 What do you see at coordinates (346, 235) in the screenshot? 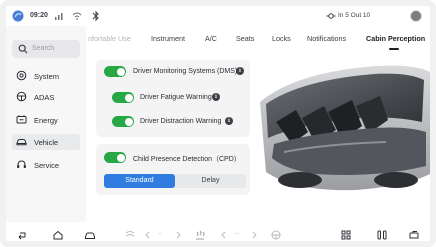
I see `apps-icon` at bounding box center [346, 235].